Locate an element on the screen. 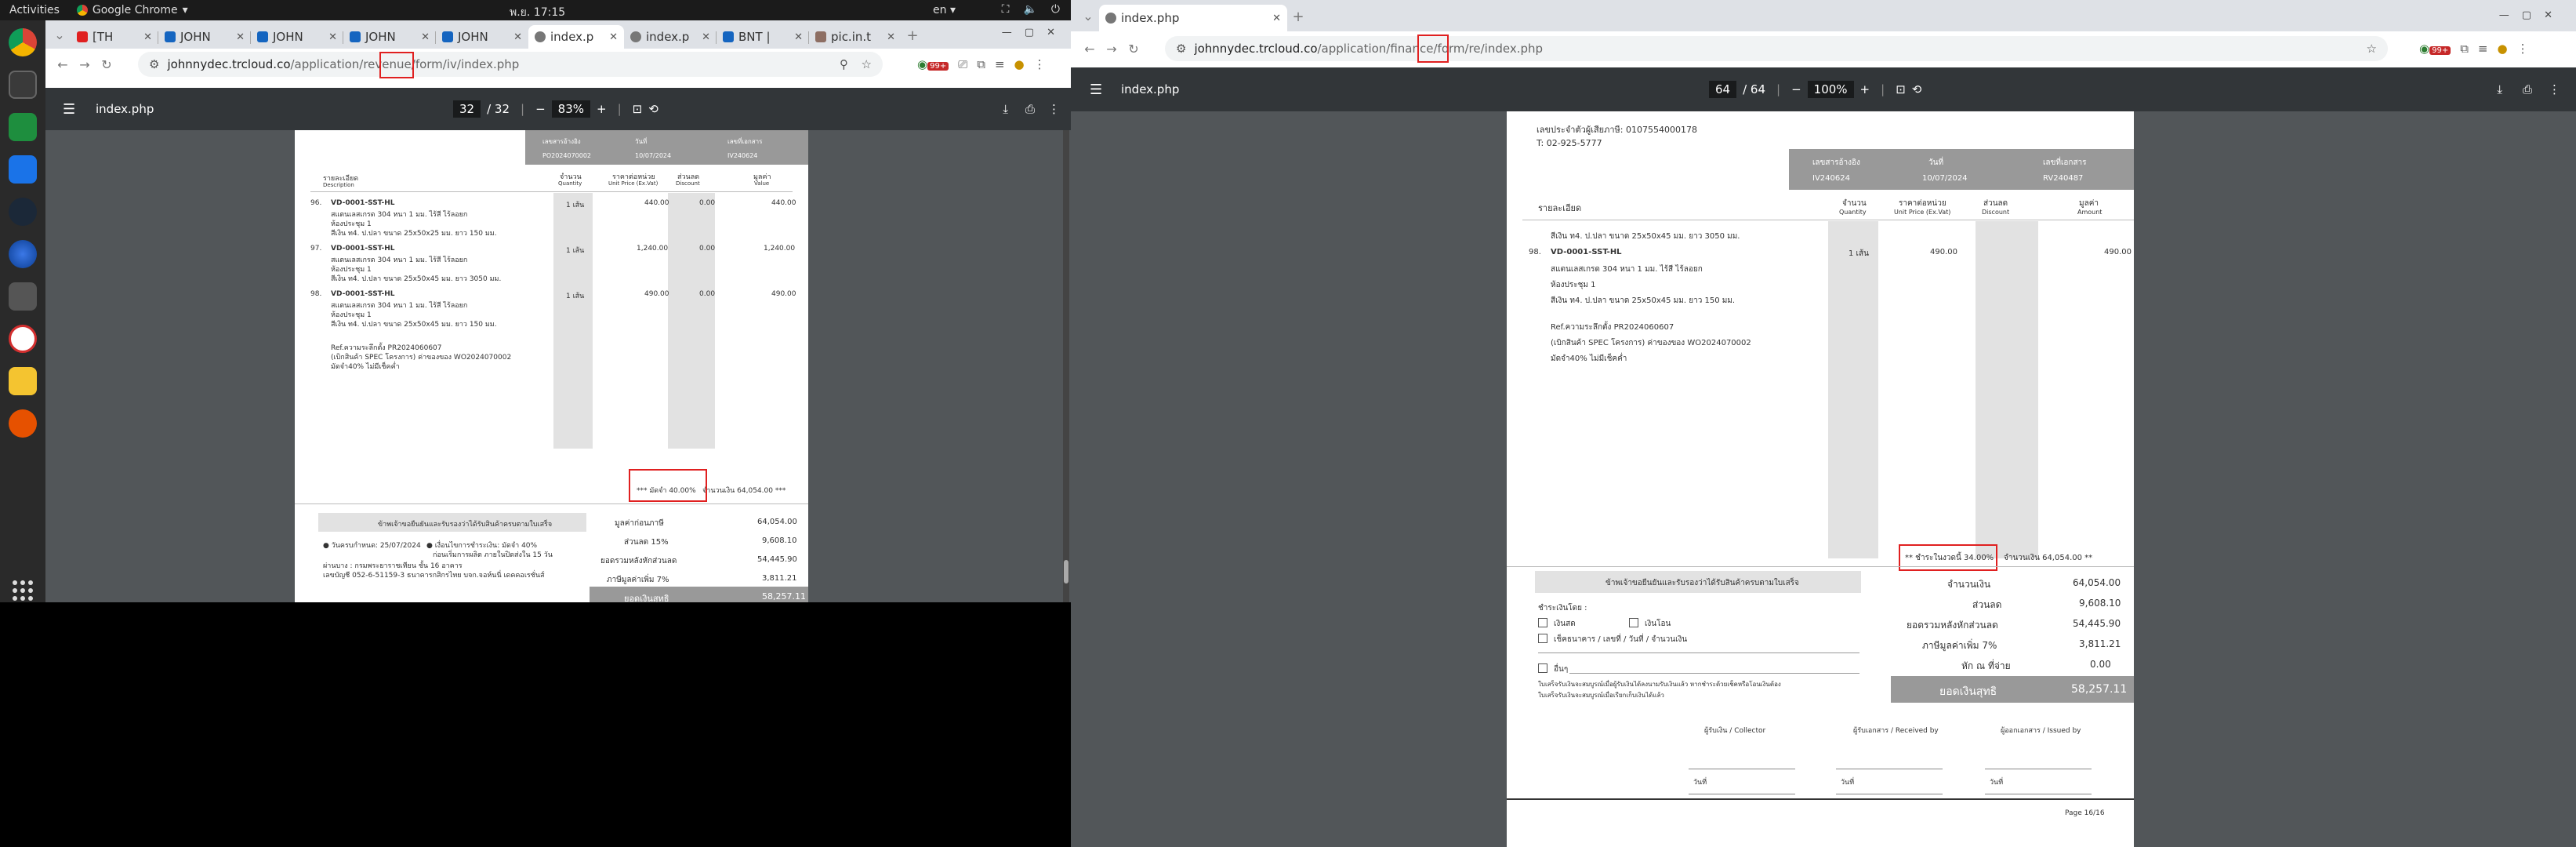  files-icon is located at coordinates (23, 85).